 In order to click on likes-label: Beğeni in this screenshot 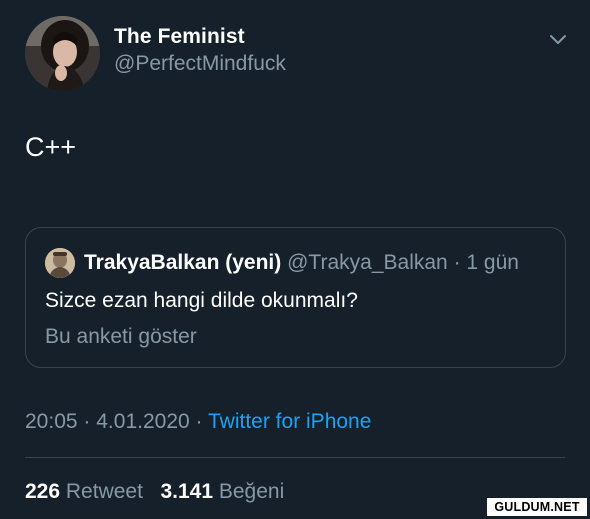, I will do `click(251, 491)`.